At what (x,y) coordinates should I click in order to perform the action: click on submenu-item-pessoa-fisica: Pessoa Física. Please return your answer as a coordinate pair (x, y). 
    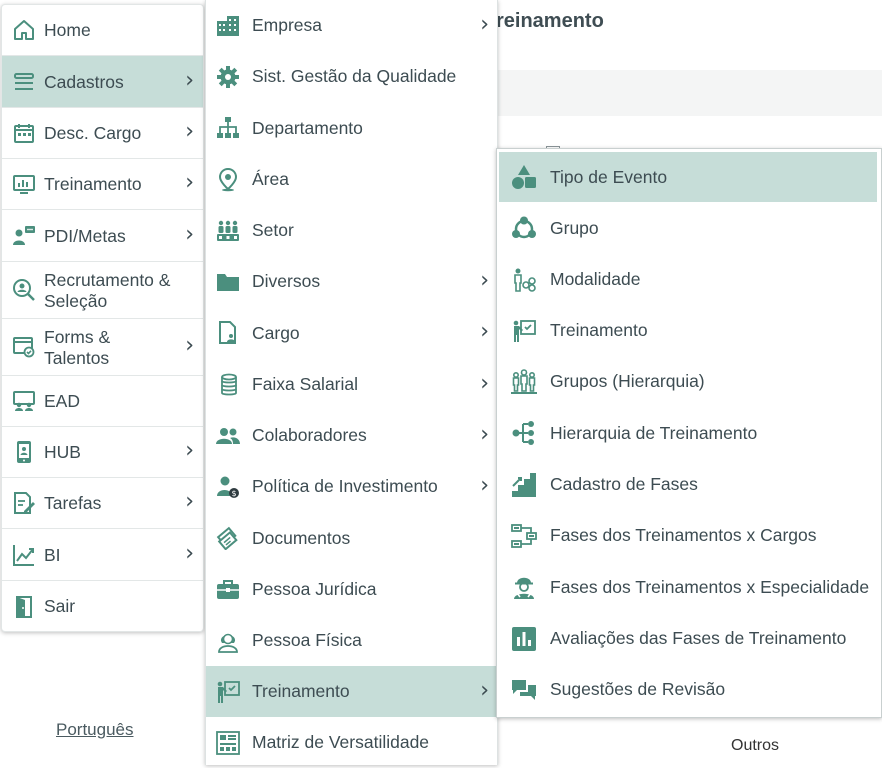
    Looking at the image, I should click on (351, 640).